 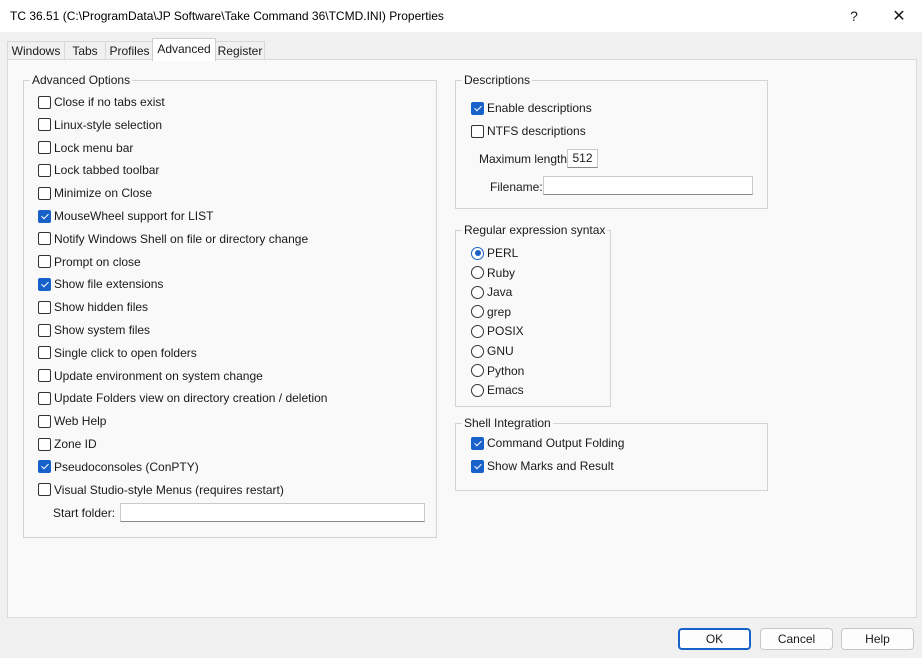 I want to click on option-label: POSIX, so click(x=505, y=331).